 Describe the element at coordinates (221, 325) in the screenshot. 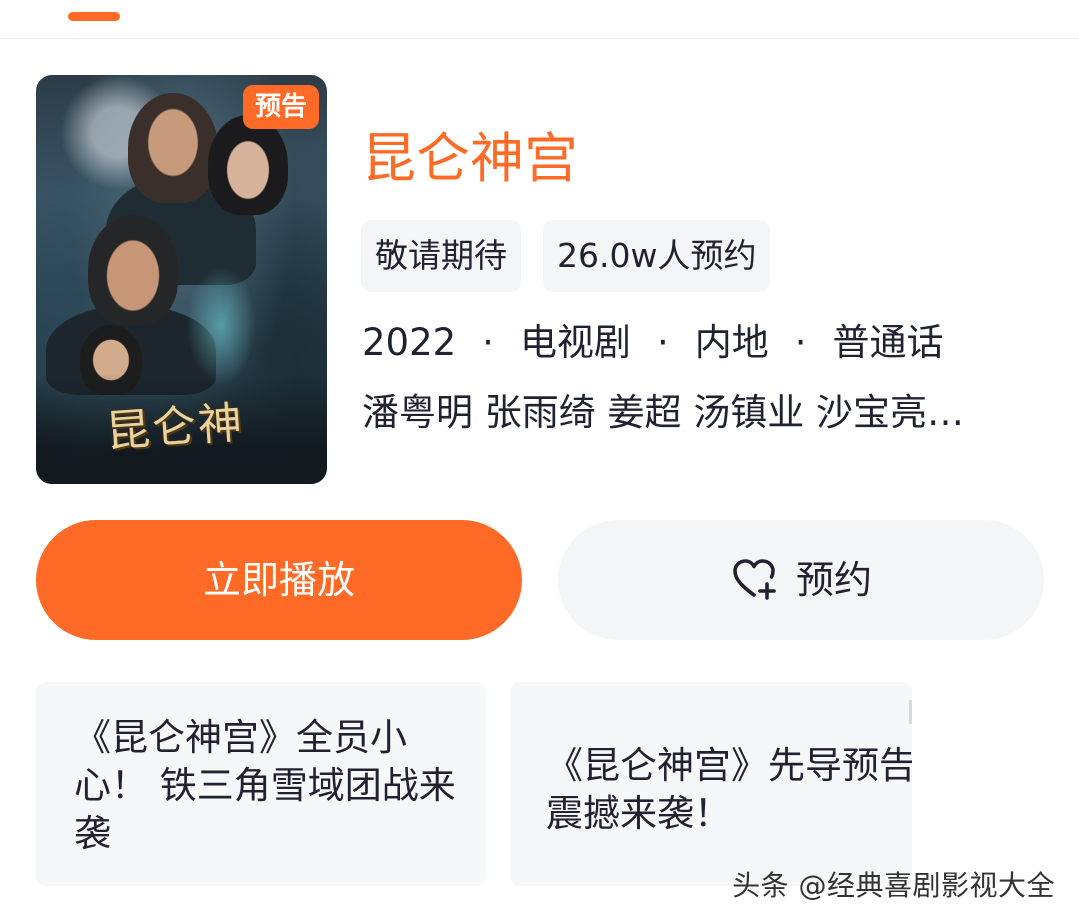

I see `poster-glow` at that location.